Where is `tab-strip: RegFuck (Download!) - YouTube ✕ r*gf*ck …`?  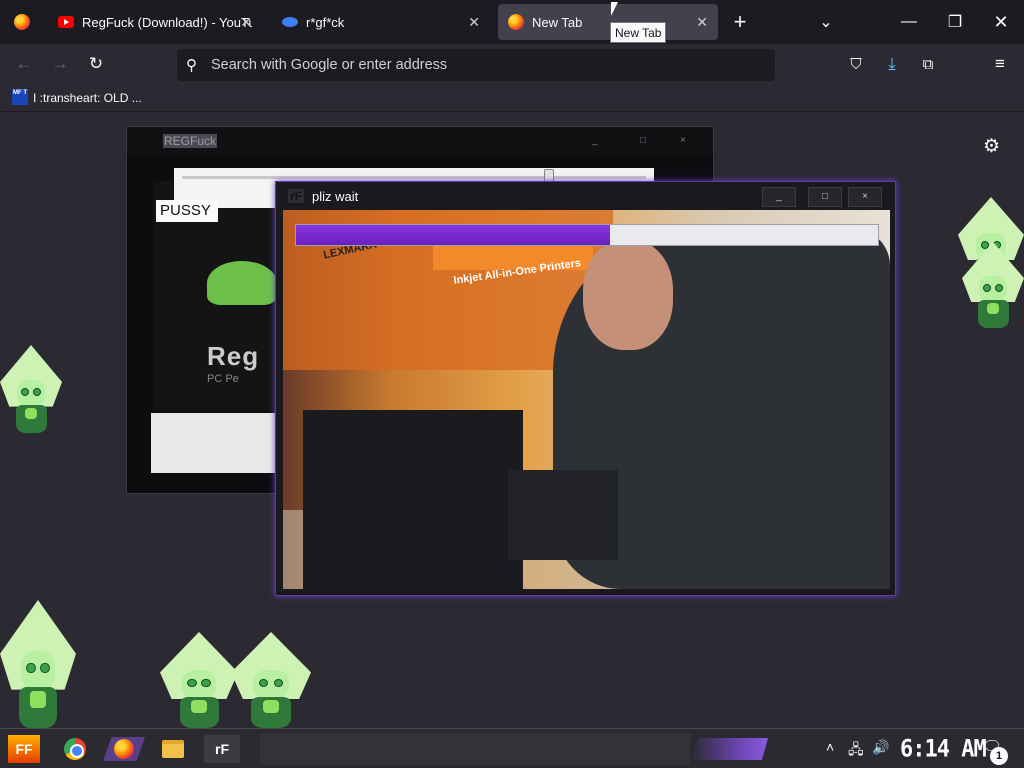
tab-strip: RegFuck (Download!) - YouTube ✕ r*gf*ck … is located at coordinates (512, 22).